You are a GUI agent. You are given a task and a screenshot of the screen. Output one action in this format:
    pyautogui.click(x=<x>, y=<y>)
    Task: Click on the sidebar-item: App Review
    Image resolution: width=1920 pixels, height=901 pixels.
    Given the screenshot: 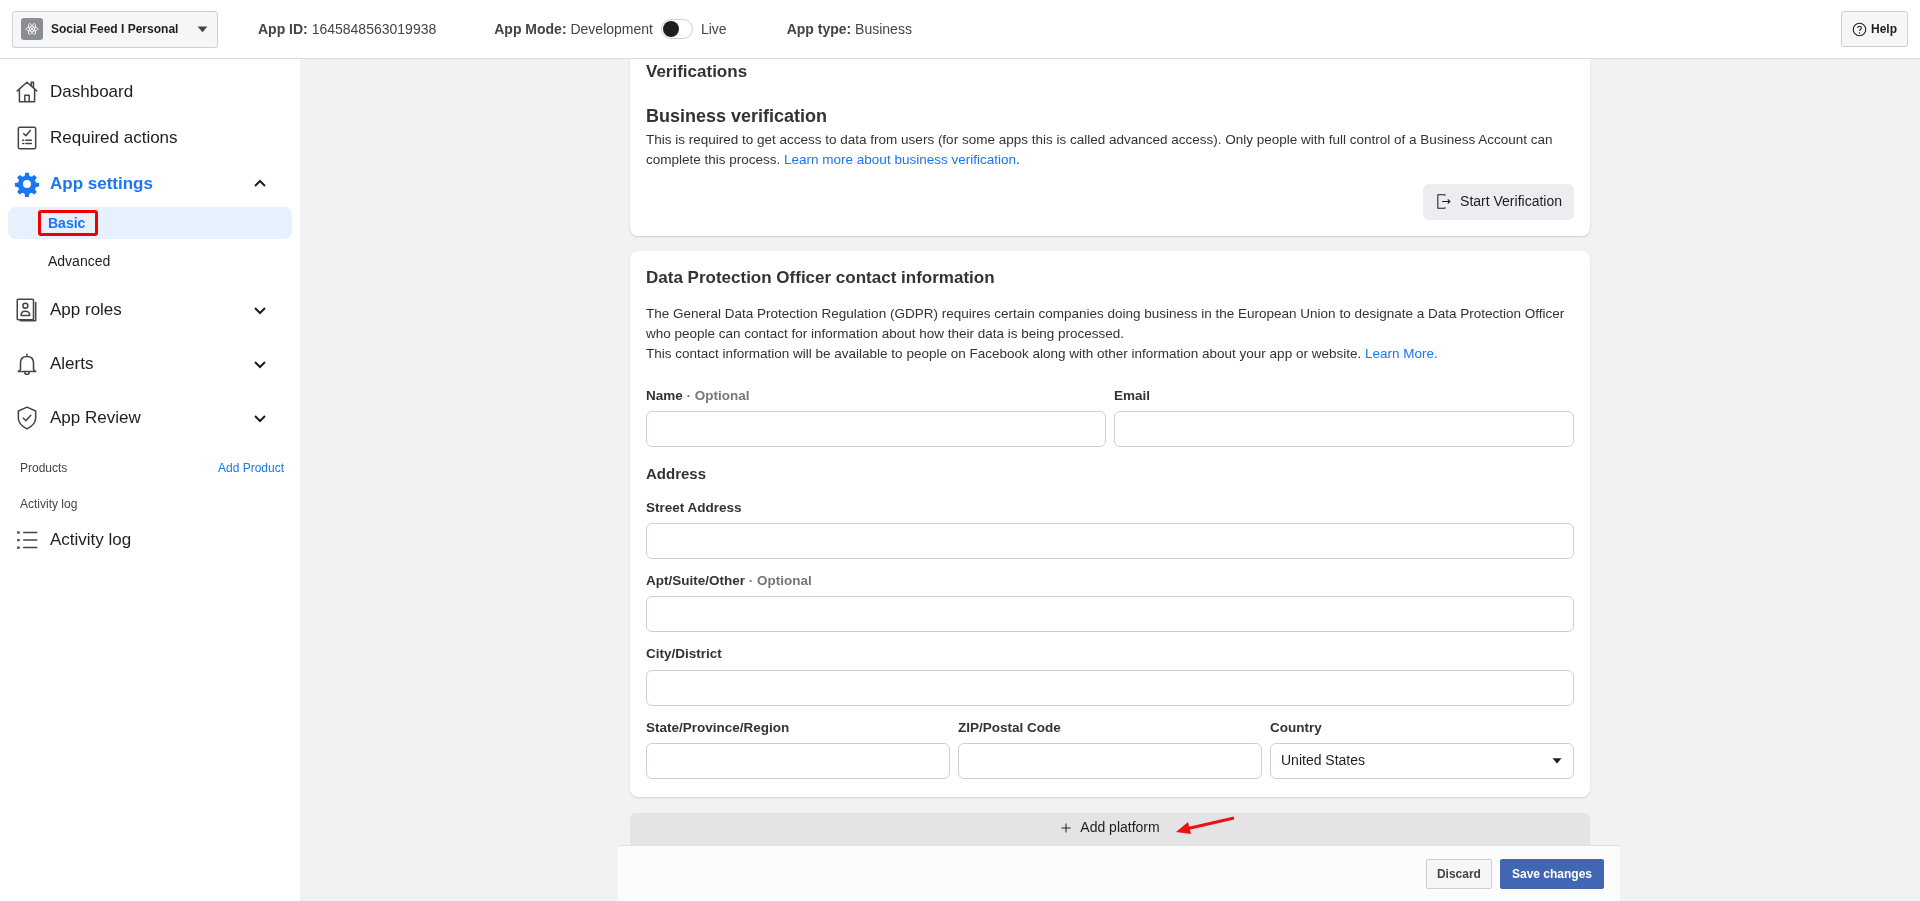 What is the action you would take?
    pyautogui.click(x=150, y=418)
    